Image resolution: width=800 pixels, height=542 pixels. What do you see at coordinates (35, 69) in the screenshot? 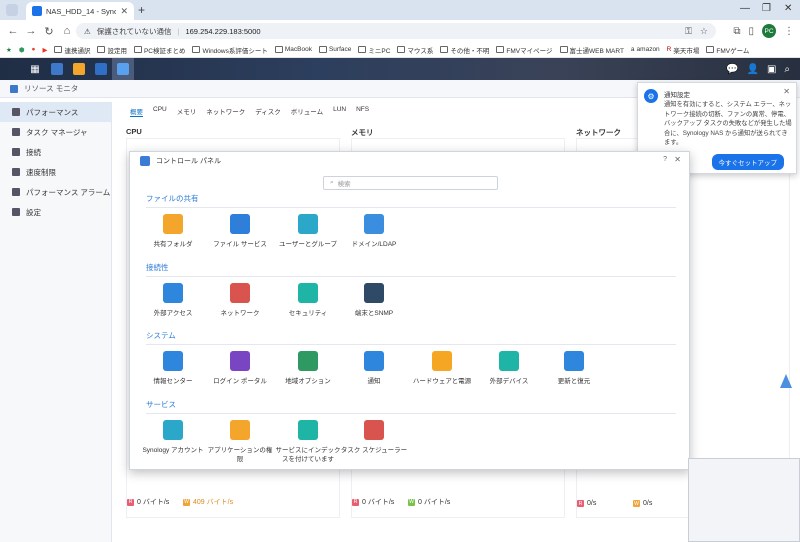
I see `main-menu-icon: ▦` at bounding box center [35, 69].